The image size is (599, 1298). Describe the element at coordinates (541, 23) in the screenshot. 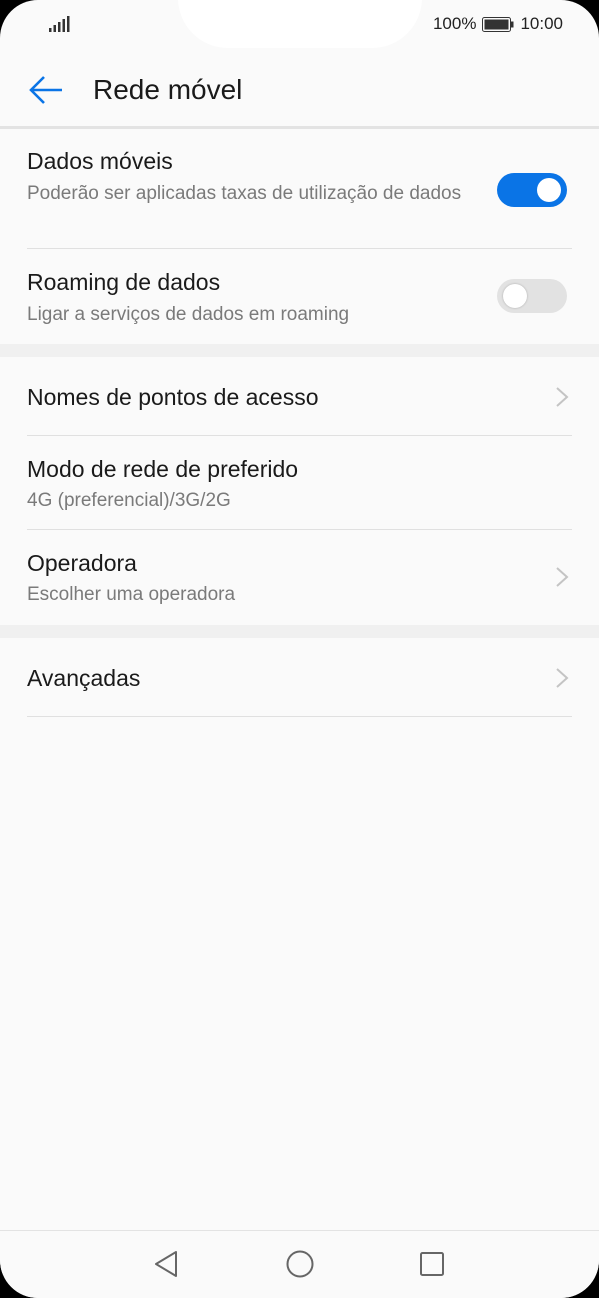

I see `clock: 10:00` at that location.